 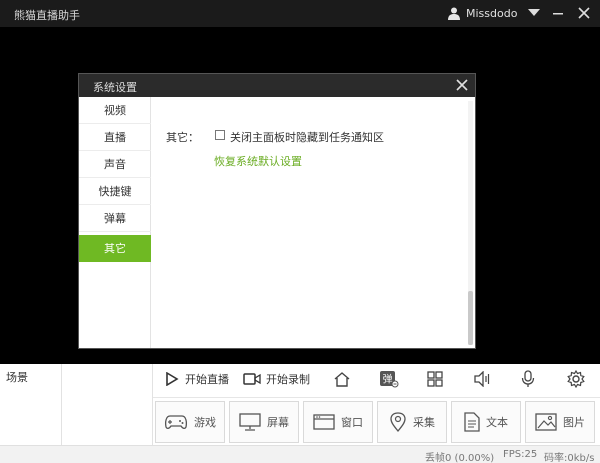 What do you see at coordinates (220, 135) in the screenshot?
I see `hide-to-tray-checkbox` at bounding box center [220, 135].